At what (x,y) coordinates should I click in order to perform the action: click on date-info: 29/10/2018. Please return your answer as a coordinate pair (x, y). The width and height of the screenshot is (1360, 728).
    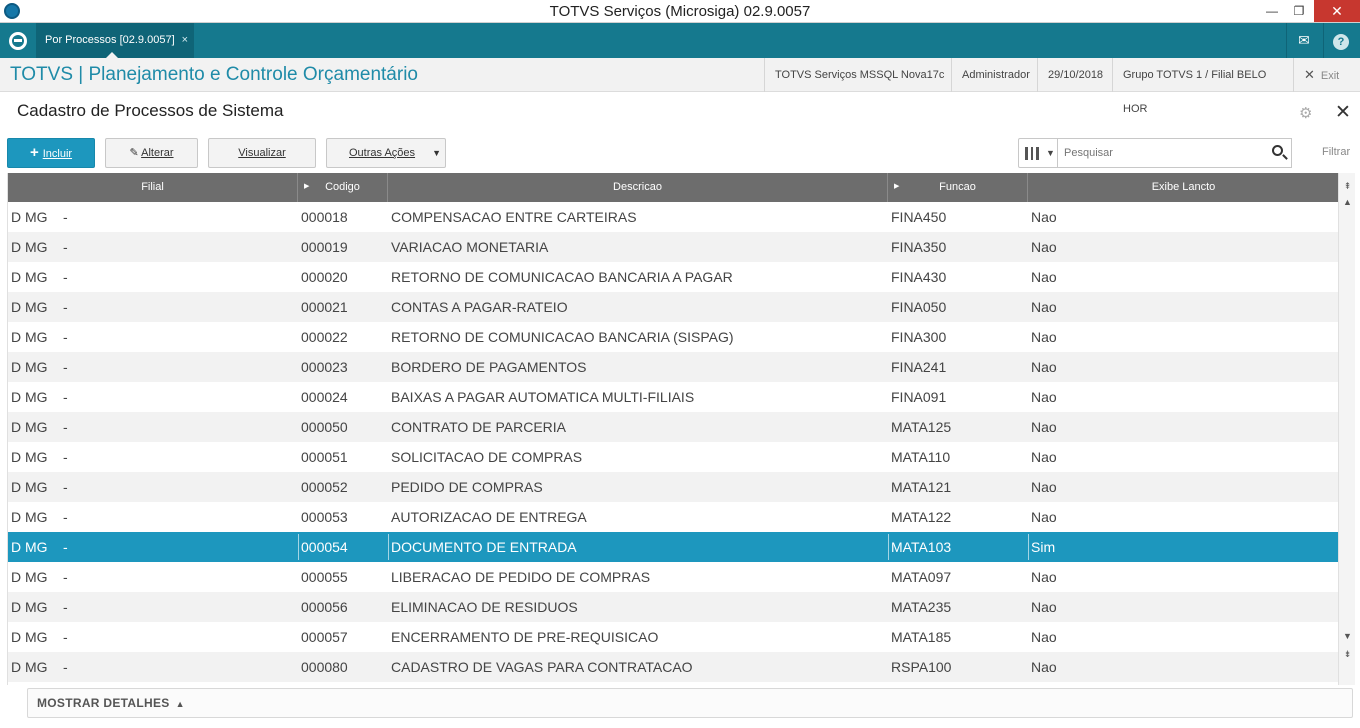
    Looking at the image, I should click on (1074, 75).